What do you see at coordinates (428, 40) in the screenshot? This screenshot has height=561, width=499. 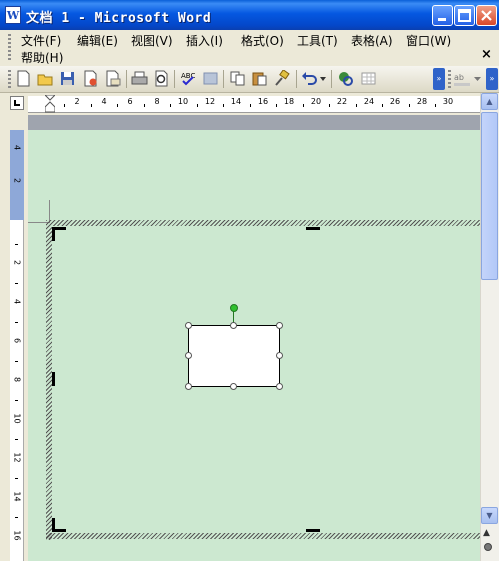 I see `menu-window: 窗口(W)` at bounding box center [428, 40].